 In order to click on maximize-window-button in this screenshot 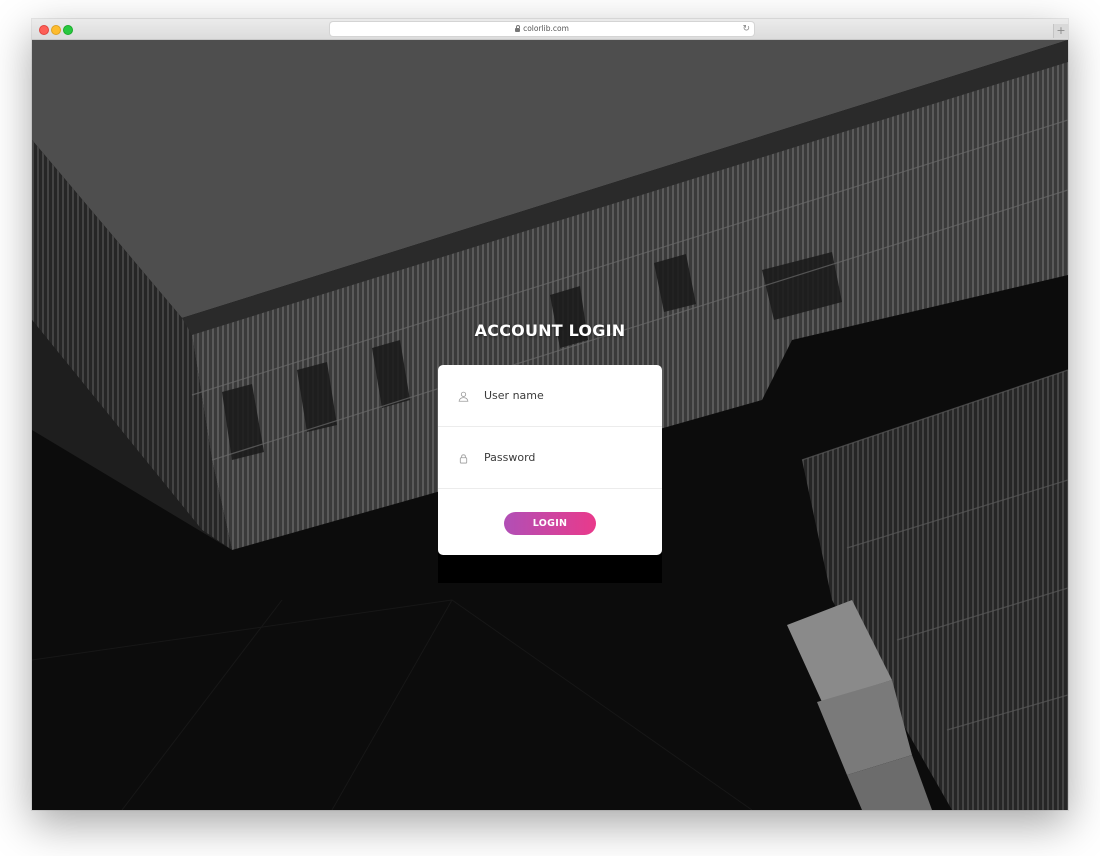, I will do `click(68, 30)`.